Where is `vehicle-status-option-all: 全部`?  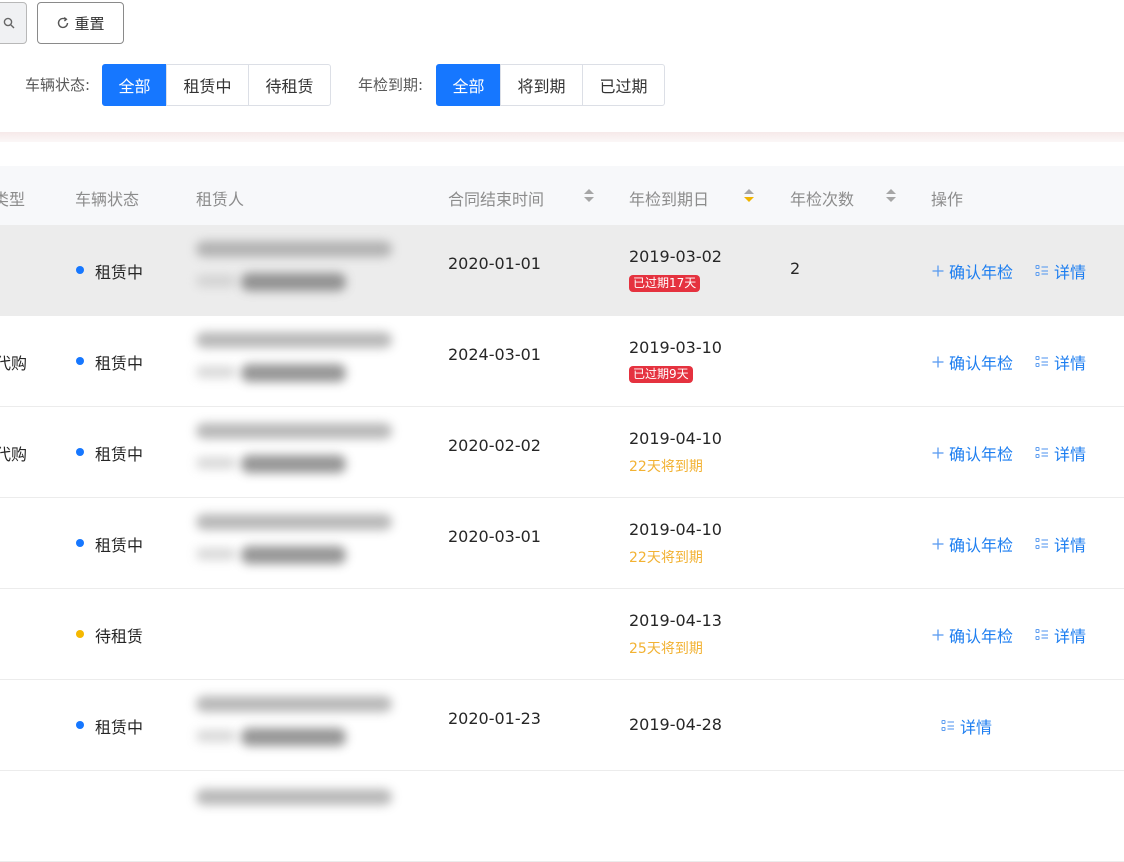
vehicle-status-option-all: 全部 is located at coordinates (134, 85).